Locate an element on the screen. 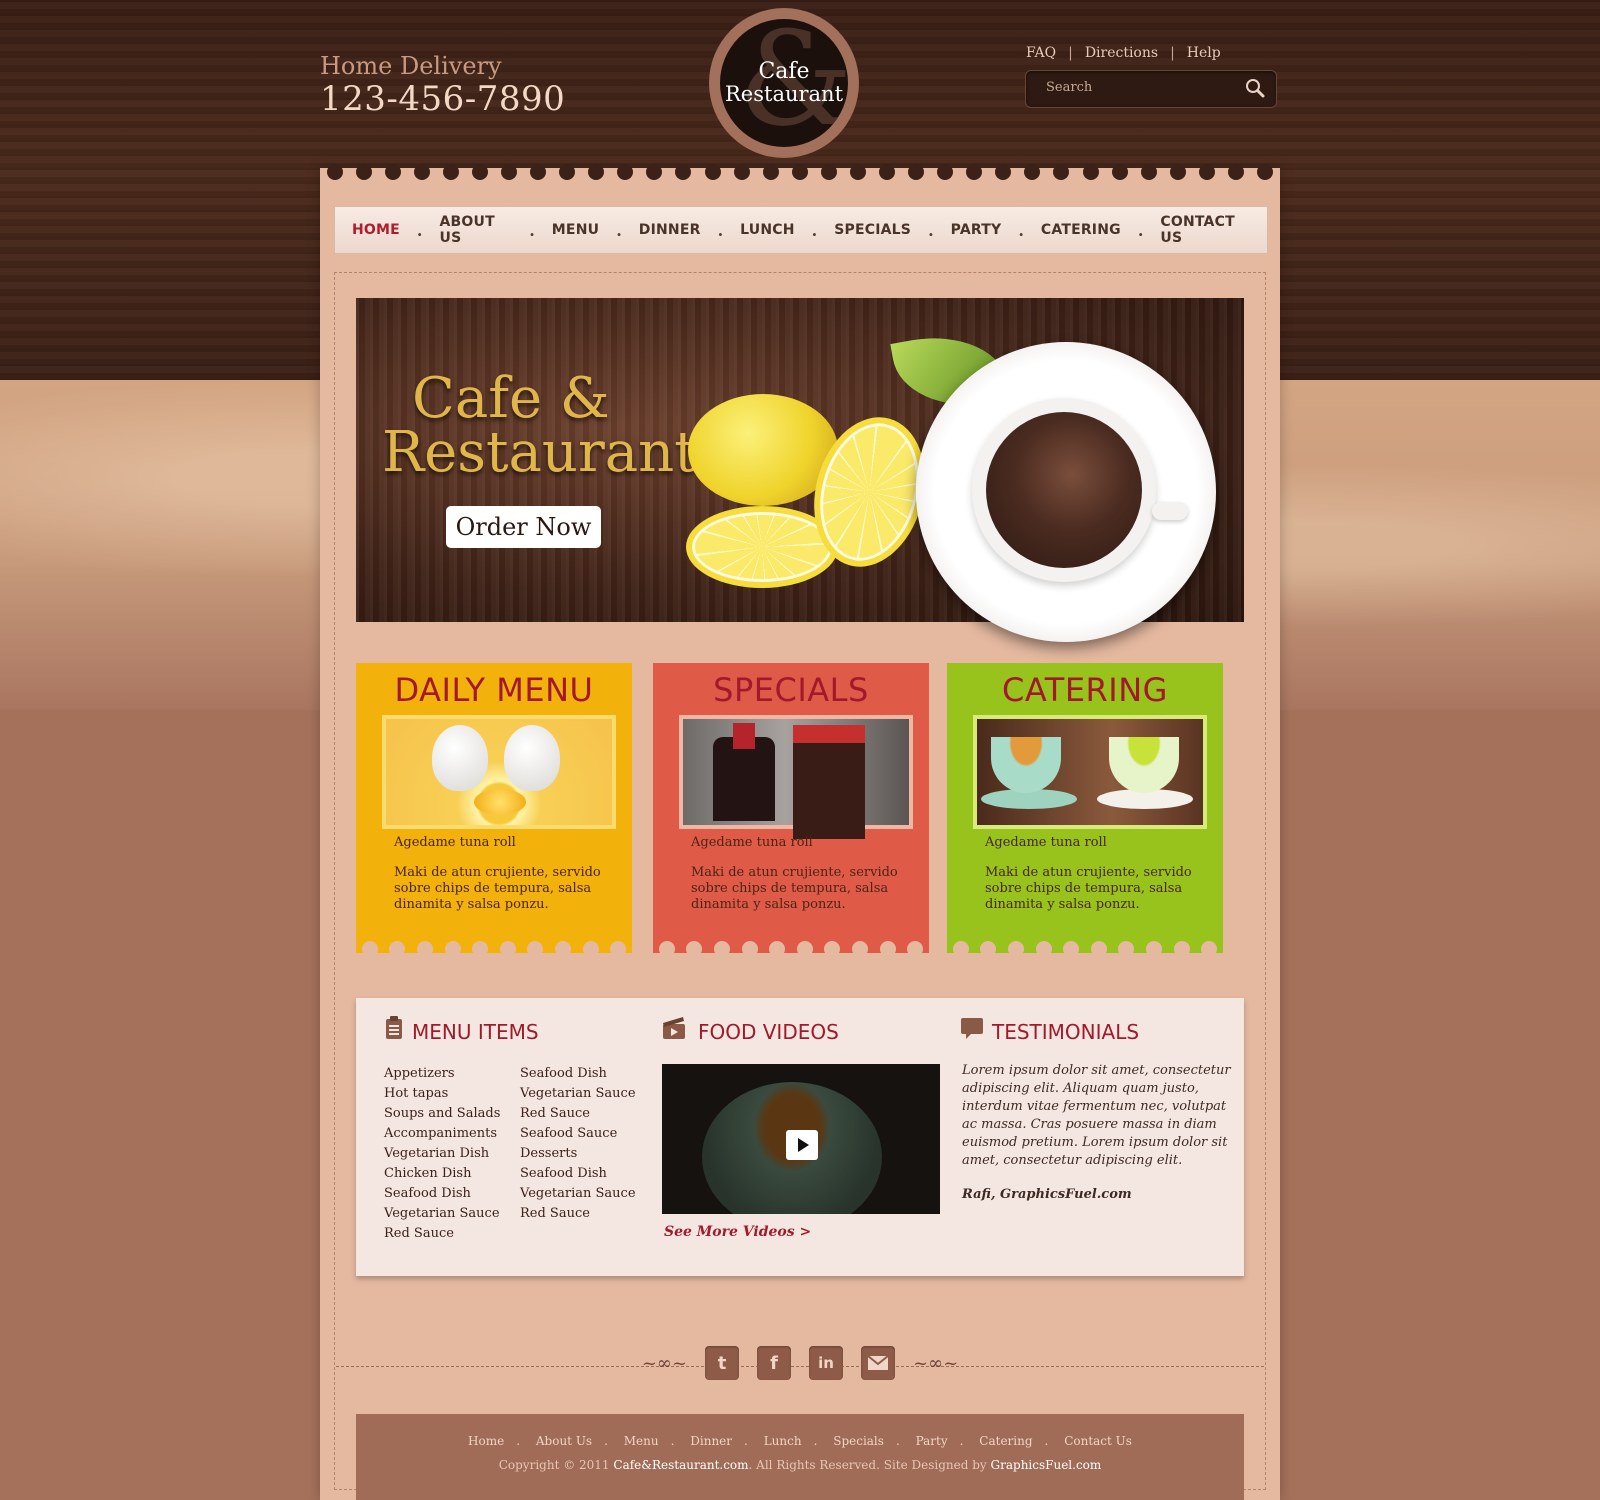 The width and height of the screenshot is (1600, 1500). footer-link-menu: Menu is located at coordinates (641, 1441).